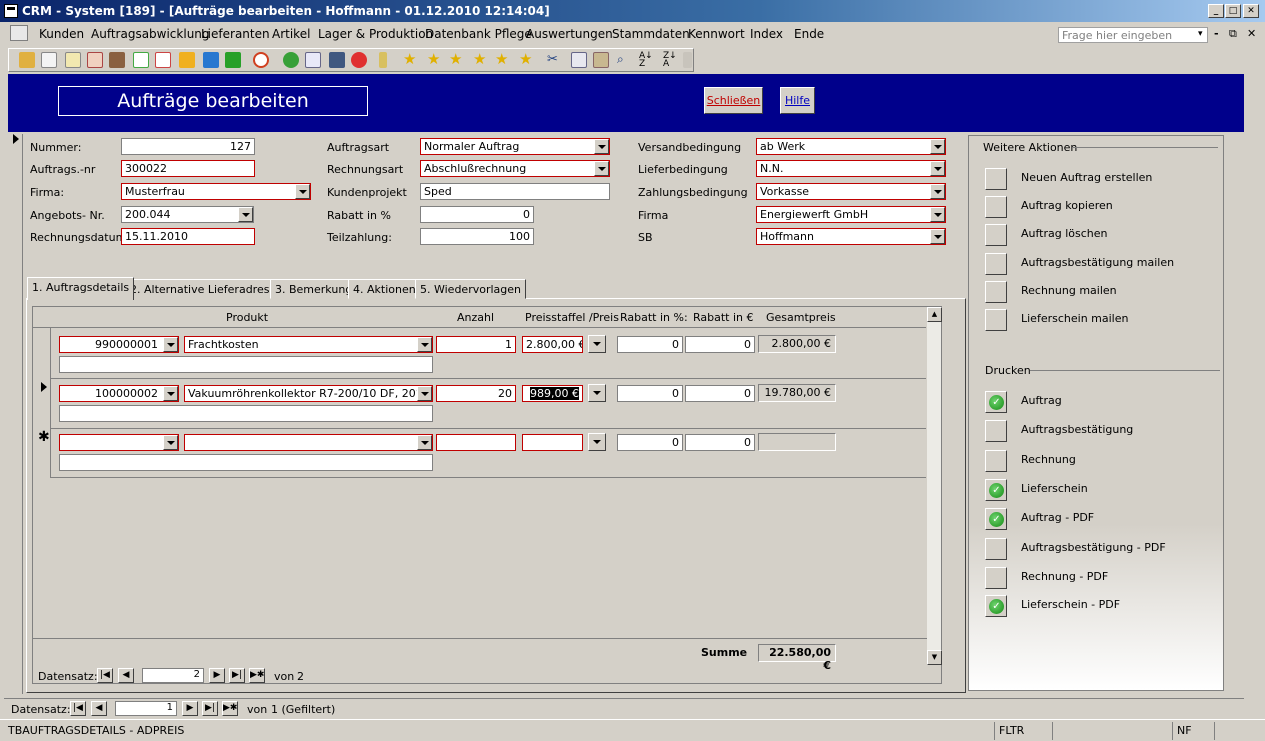 Image resolution: width=1265 pixels, height=741 pixels. What do you see at coordinates (478, 34) in the screenshot?
I see `menu-datenbank: Datenbank Pflege` at bounding box center [478, 34].